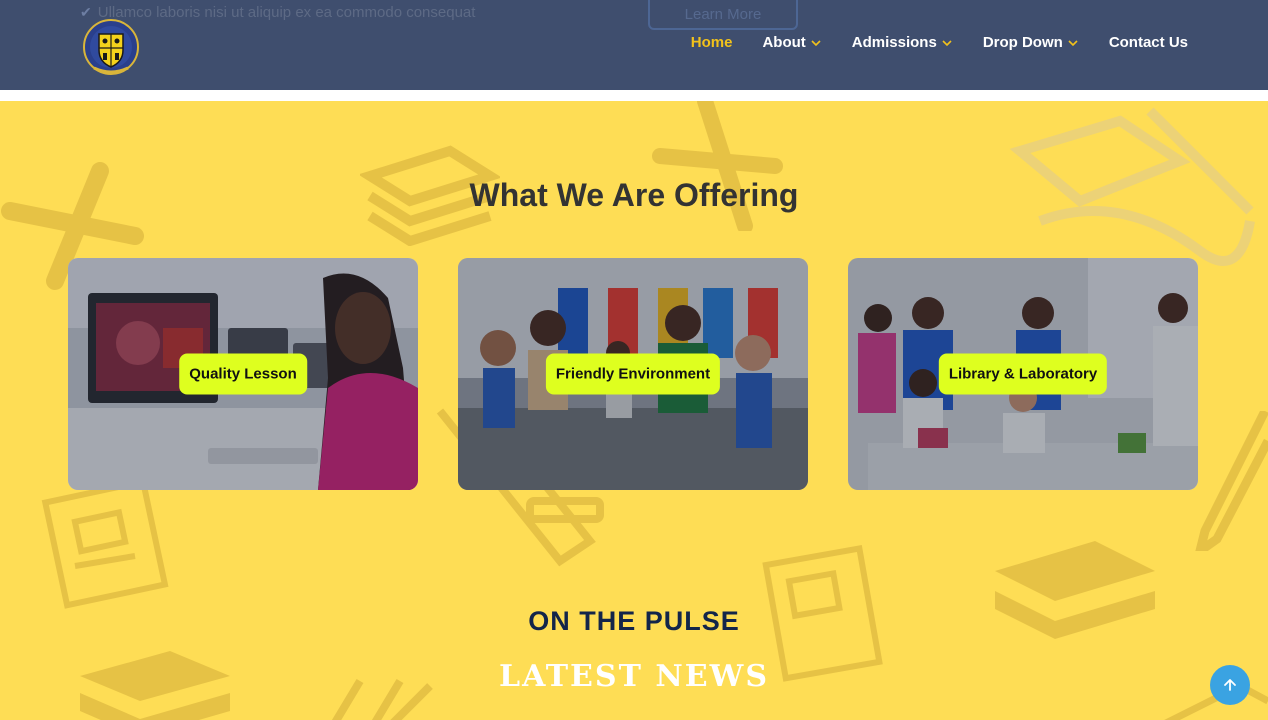 The image size is (1268, 720). What do you see at coordinates (894, 42) in the screenshot?
I see `nav-admissions-label: Admissions` at bounding box center [894, 42].